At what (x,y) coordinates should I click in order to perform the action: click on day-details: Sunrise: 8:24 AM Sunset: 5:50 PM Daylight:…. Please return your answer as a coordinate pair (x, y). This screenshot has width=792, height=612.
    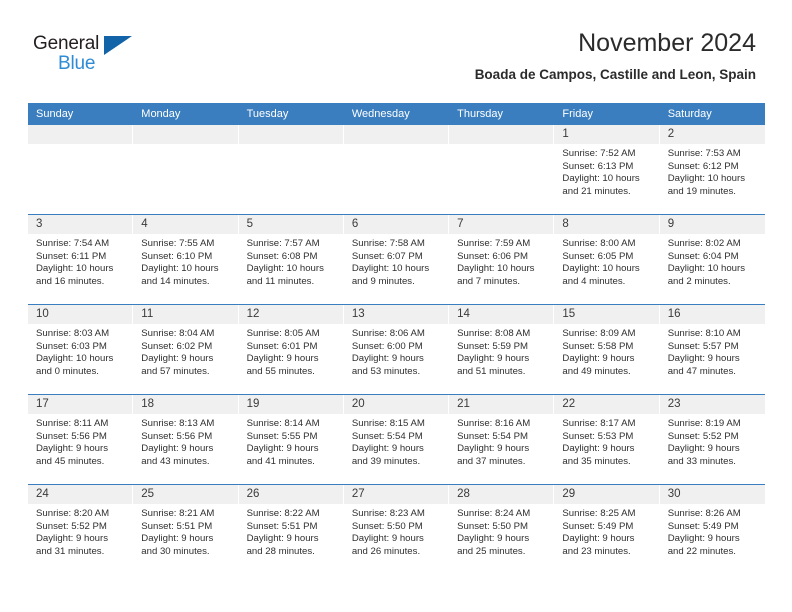
    Looking at the image, I should click on (501, 531).